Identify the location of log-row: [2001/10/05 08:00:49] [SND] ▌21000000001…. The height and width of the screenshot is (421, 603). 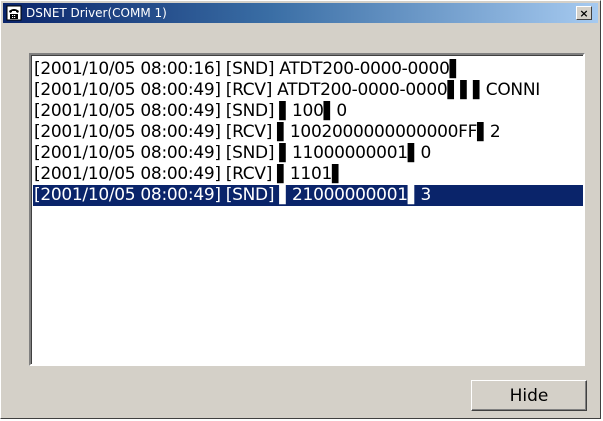
(308, 195).